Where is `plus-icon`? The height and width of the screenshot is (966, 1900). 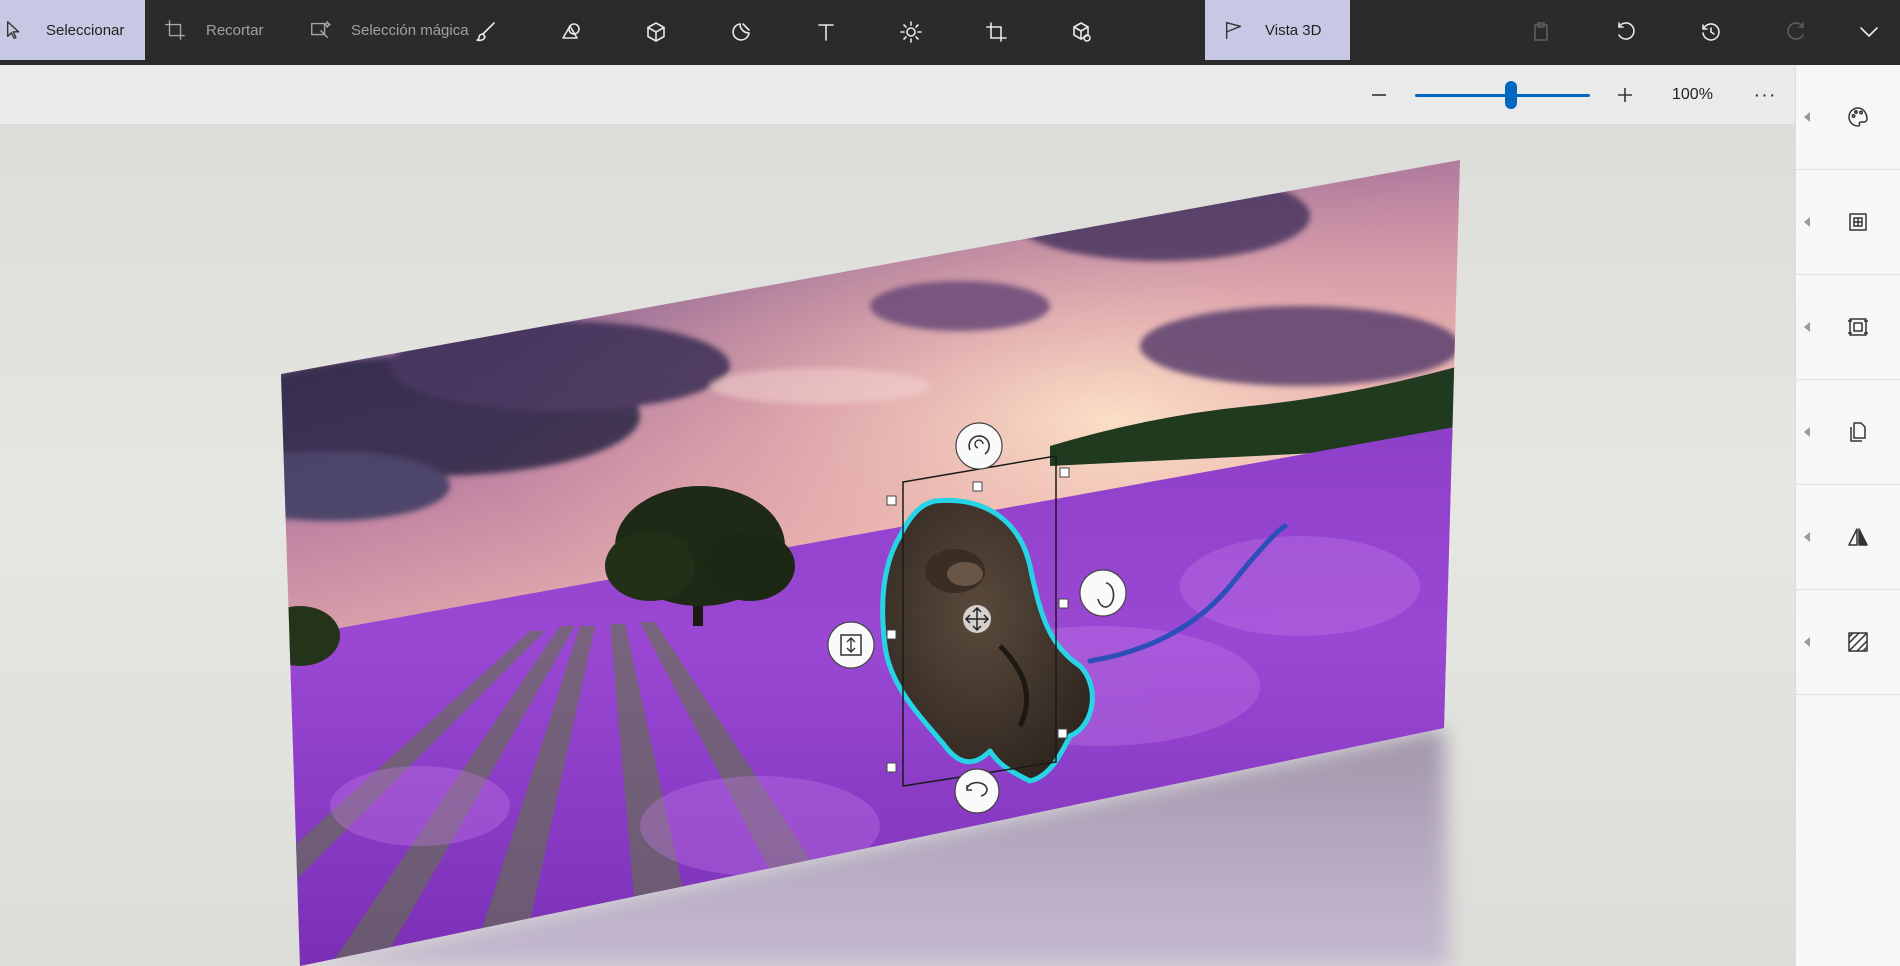
plus-icon is located at coordinates (1625, 95).